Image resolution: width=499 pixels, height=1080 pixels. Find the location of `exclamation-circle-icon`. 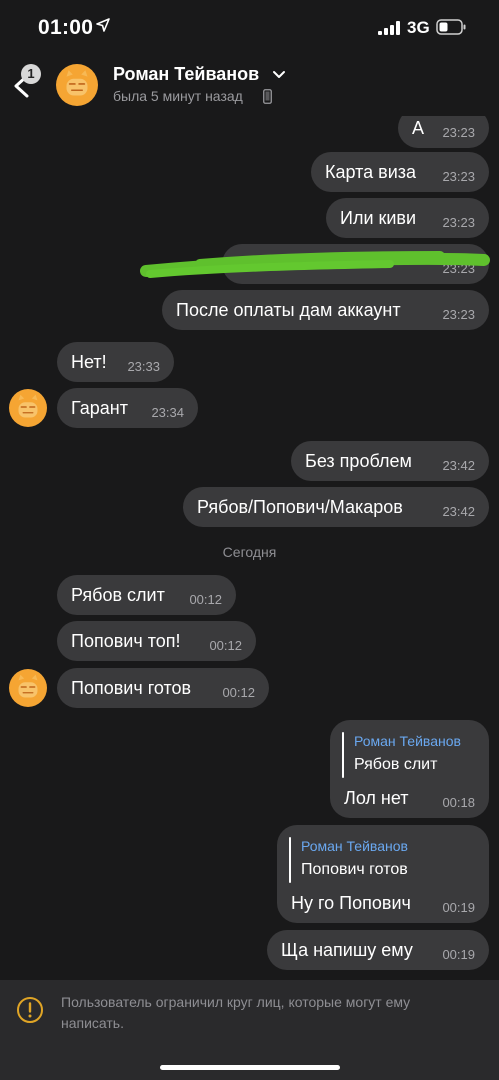

exclamation-circle-icon is located at coordinates (30, 1010).